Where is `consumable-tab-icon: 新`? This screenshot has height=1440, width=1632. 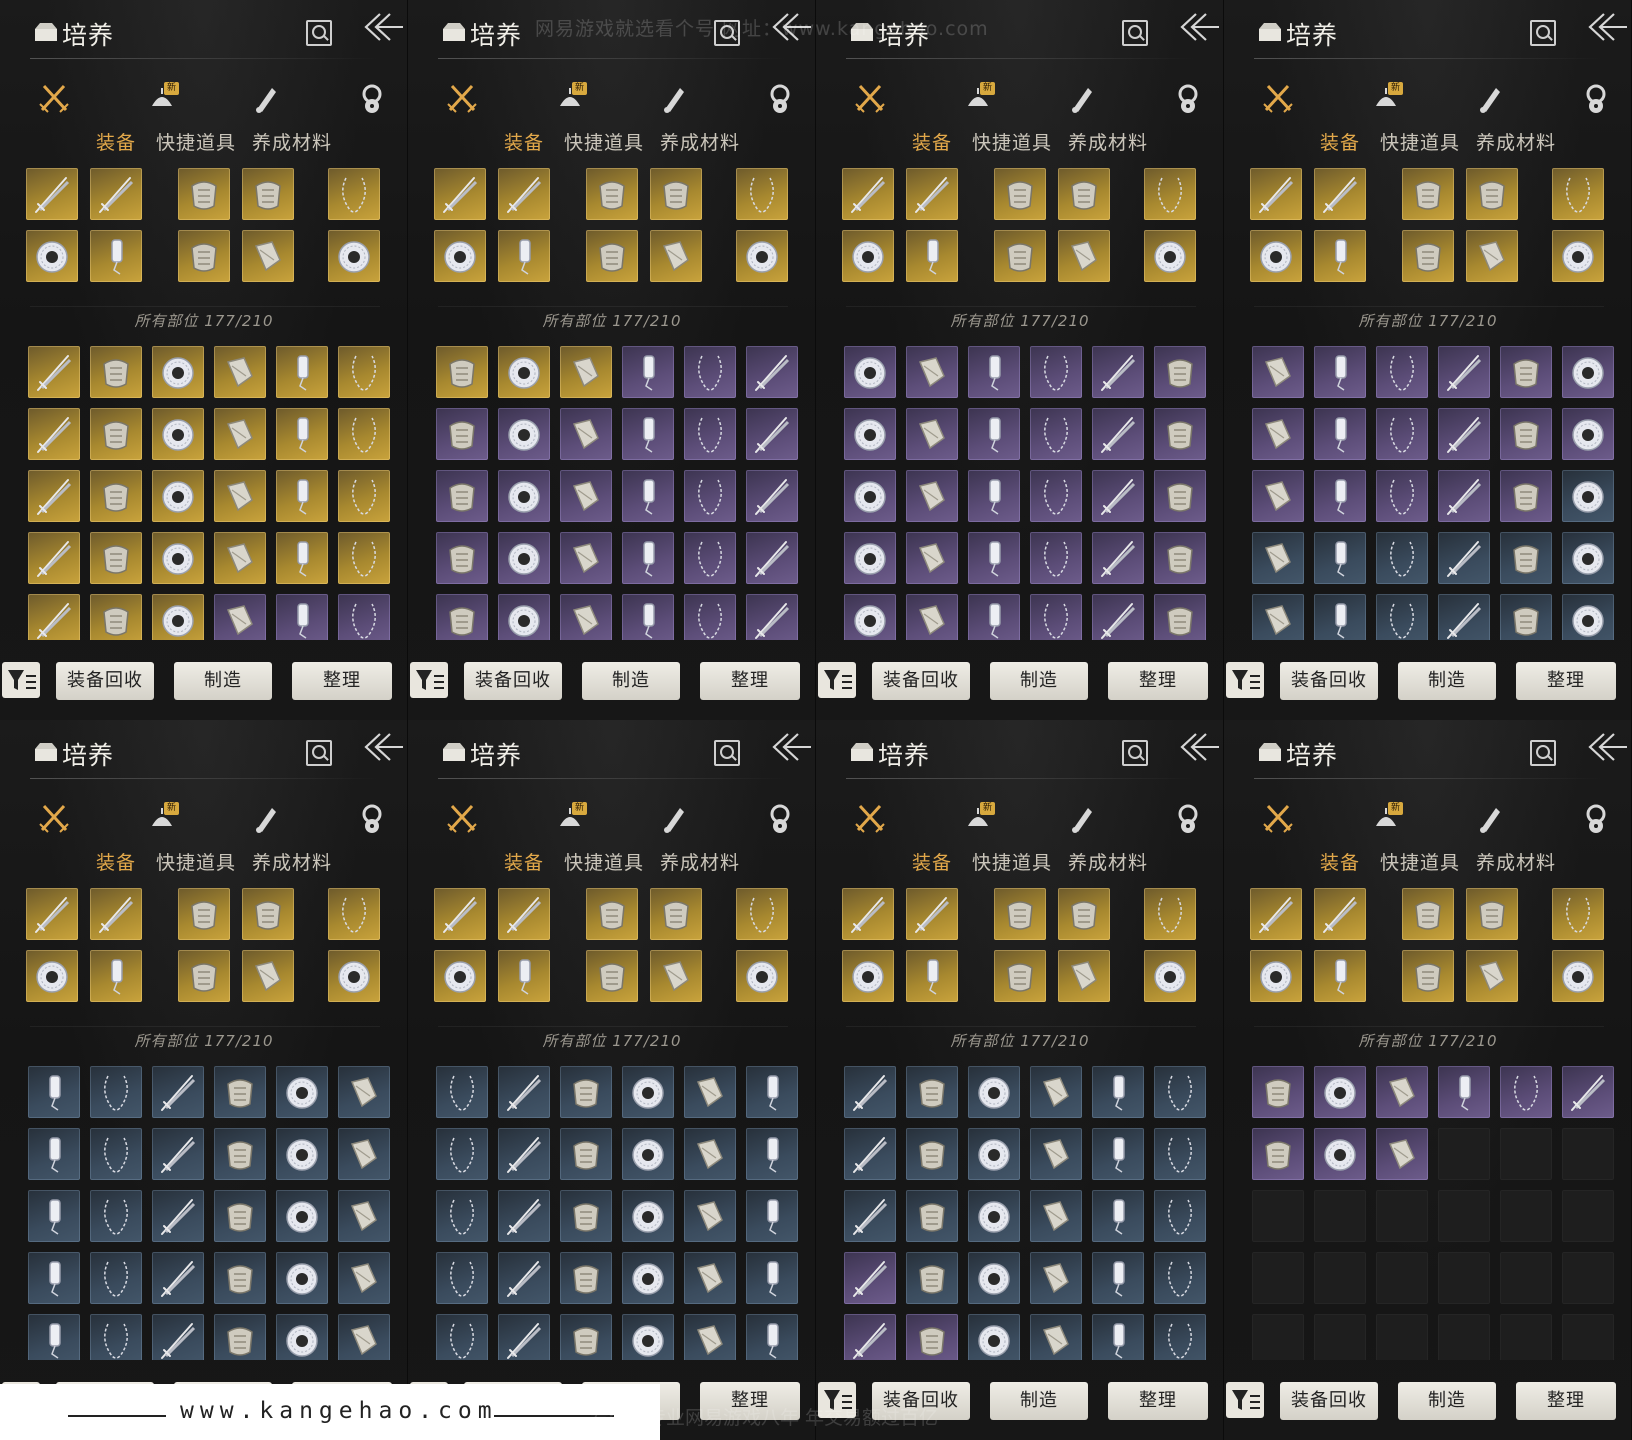
consumable-tab-icon: 新 is located at coordinates (1386, 98).